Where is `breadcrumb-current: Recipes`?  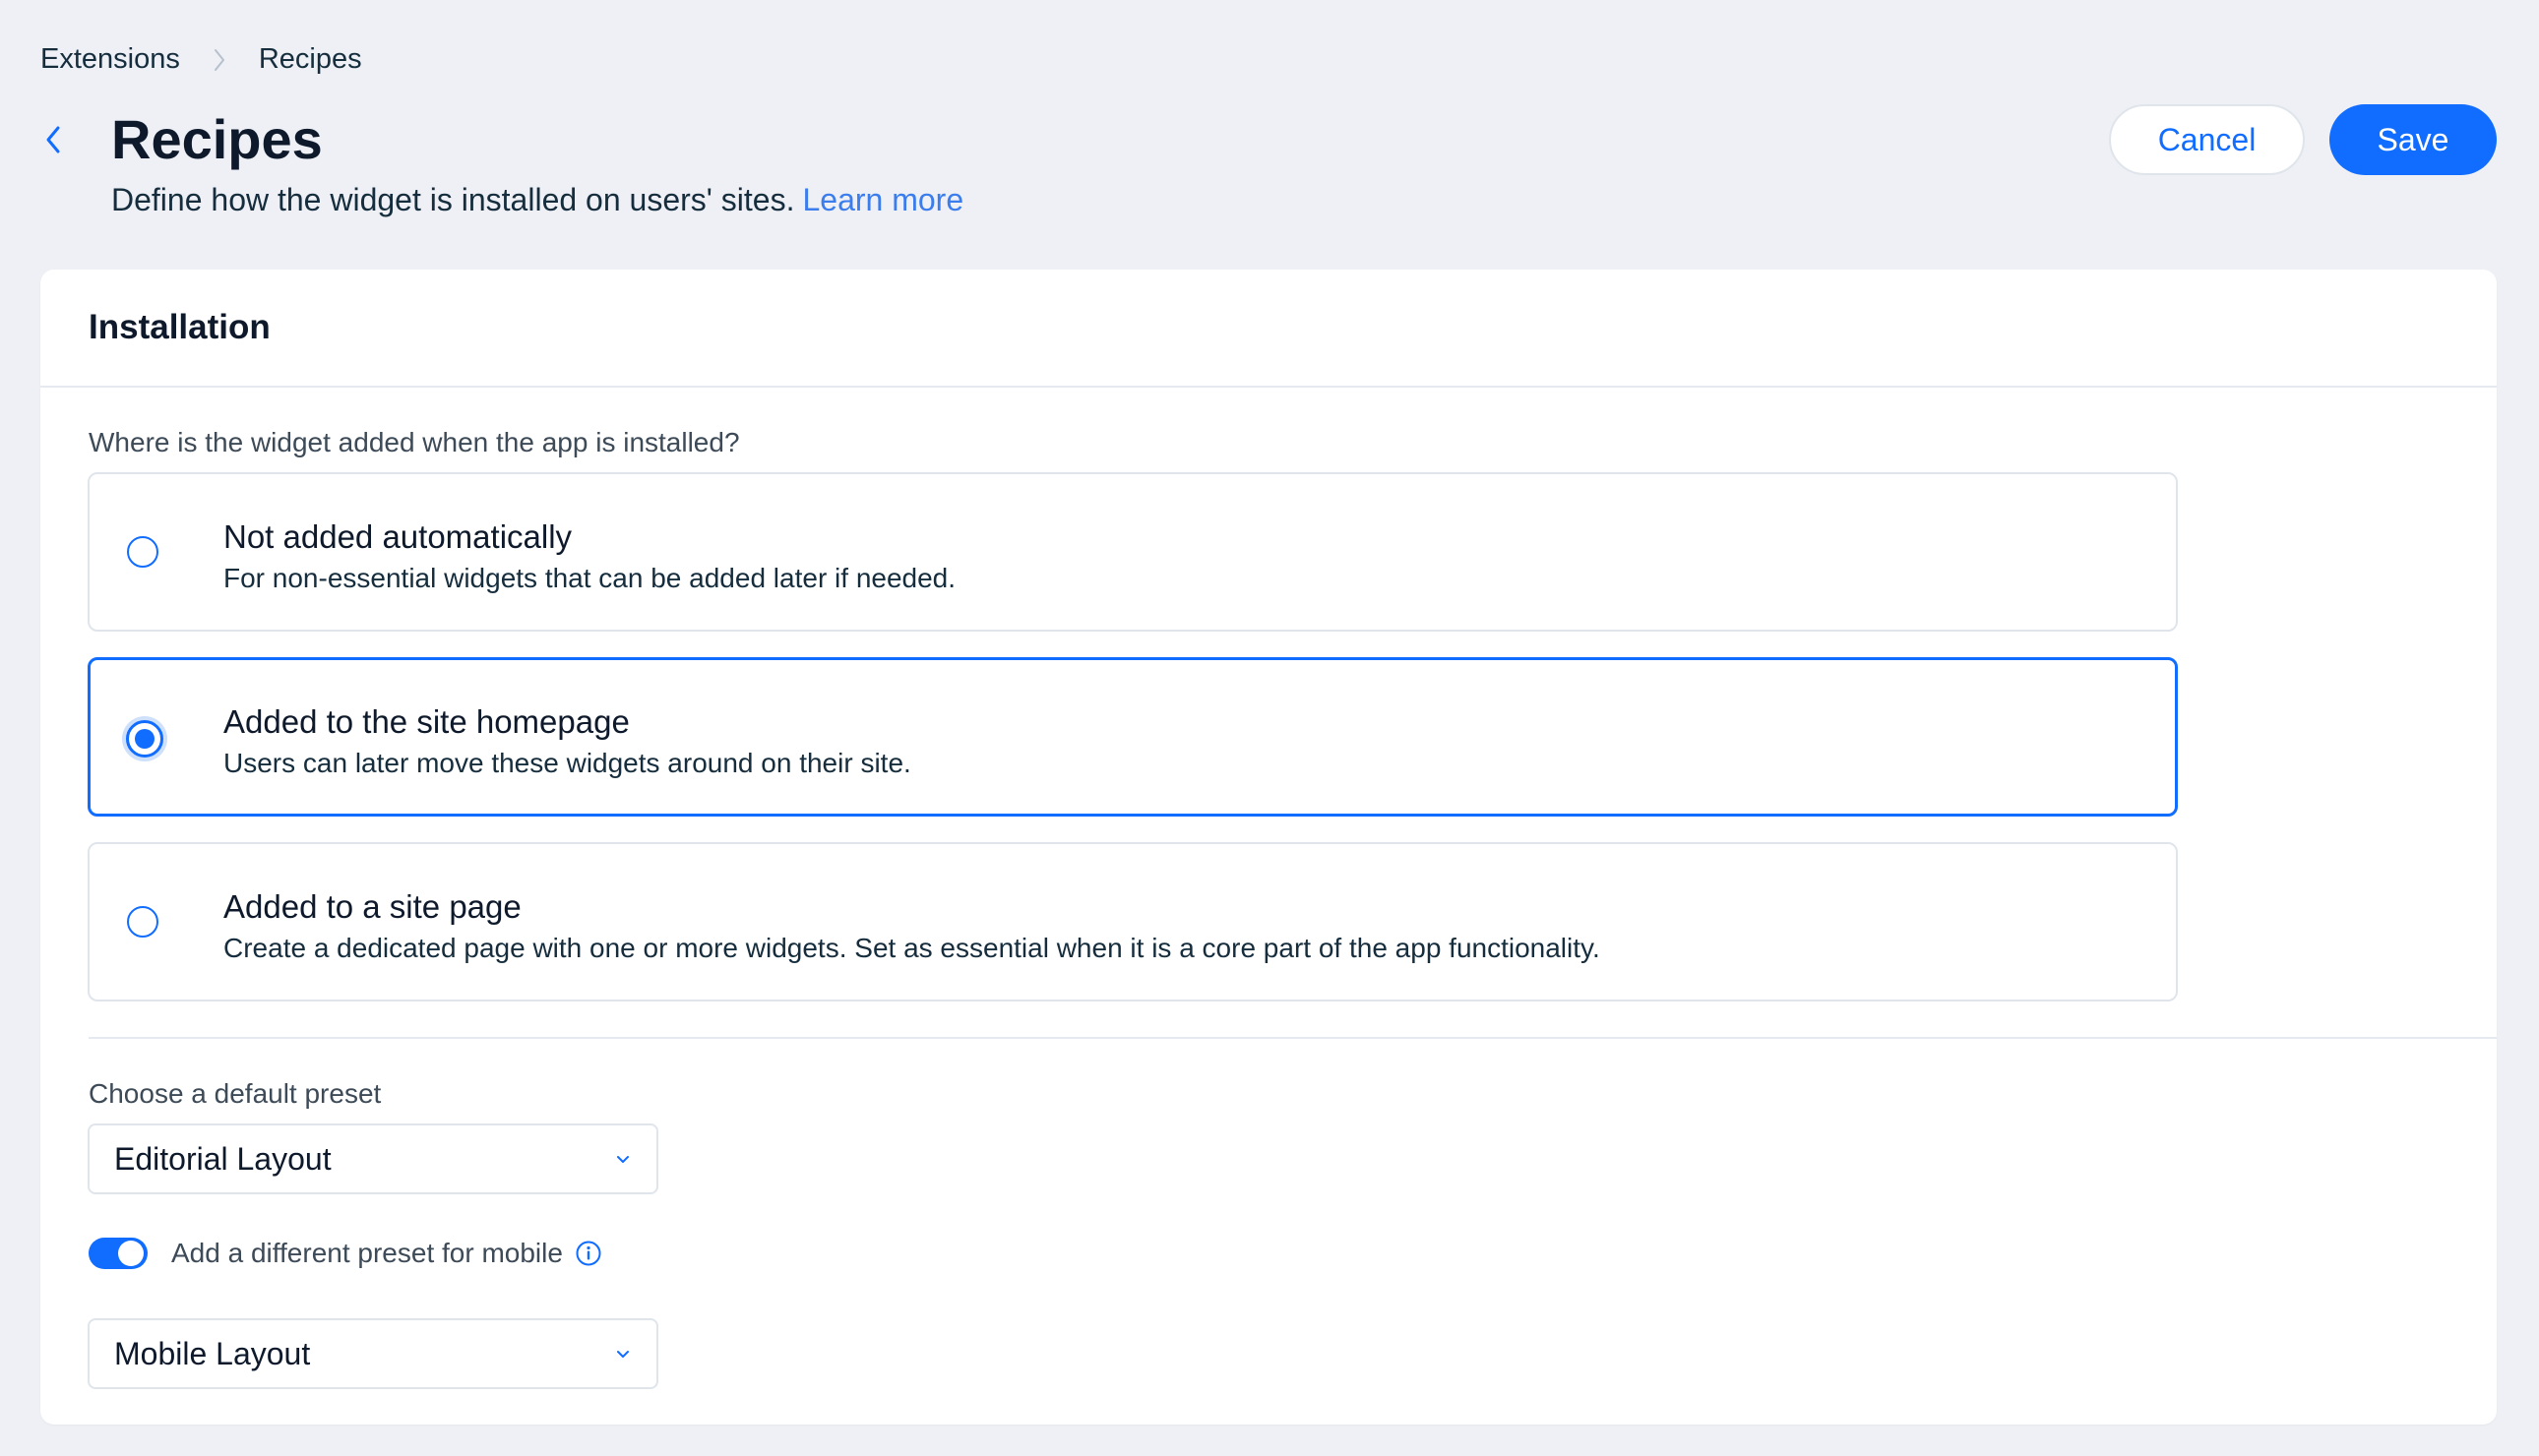 breadcrumb-current: Recipes is located at coordinates (310, 59).